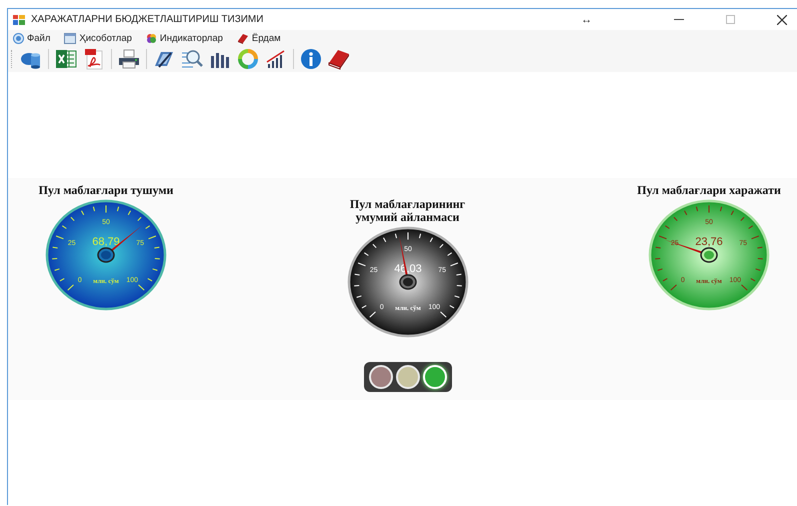 The image size is (797, 506). Describe the element at coordinates (709, 190) in the screenshot. I see `gauge-title: Пул маблағлари харажати` at that location.